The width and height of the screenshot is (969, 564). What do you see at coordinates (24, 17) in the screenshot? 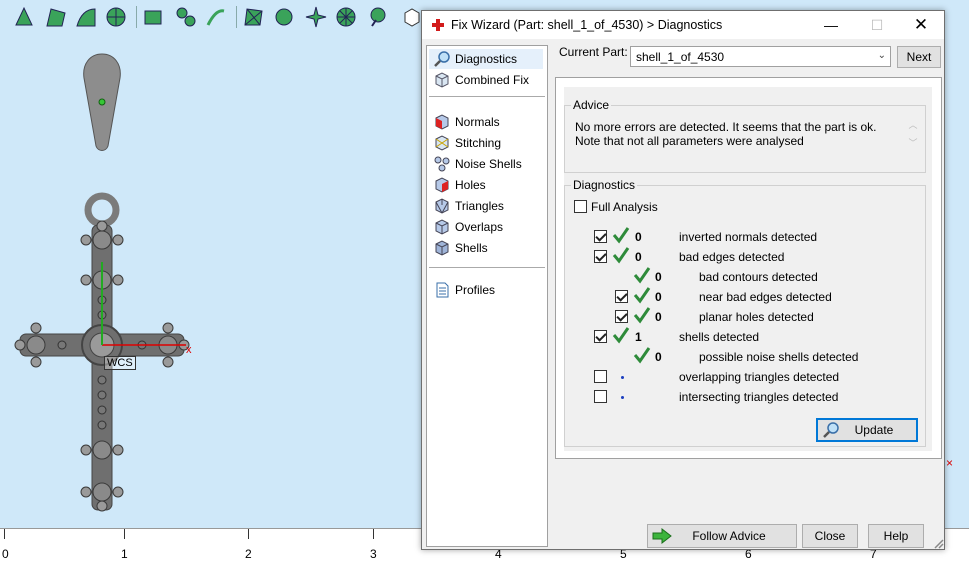
I see `select-triangle-icon` at bounding box center [24, 17].